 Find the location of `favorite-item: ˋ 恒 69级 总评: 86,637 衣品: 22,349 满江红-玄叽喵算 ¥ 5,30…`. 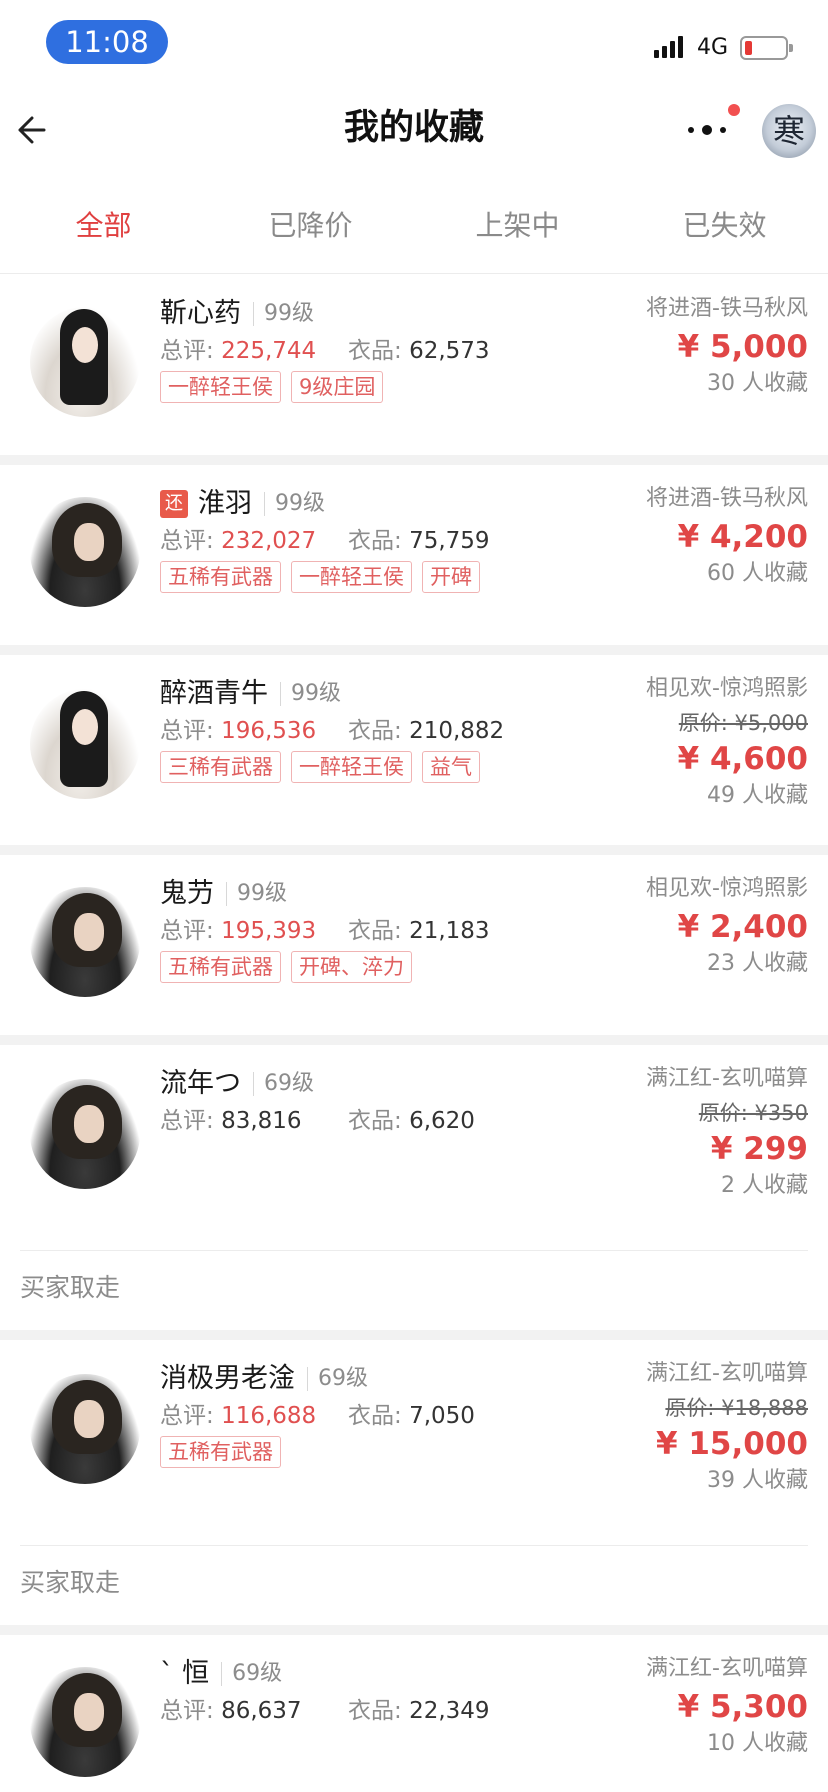

favorite-item: ˋ 恒 69级 总评: 86,637 衣品: 22,349 满江红-玄叽喵算 ¥ 5,30… is located at coordinates (414, 1713).